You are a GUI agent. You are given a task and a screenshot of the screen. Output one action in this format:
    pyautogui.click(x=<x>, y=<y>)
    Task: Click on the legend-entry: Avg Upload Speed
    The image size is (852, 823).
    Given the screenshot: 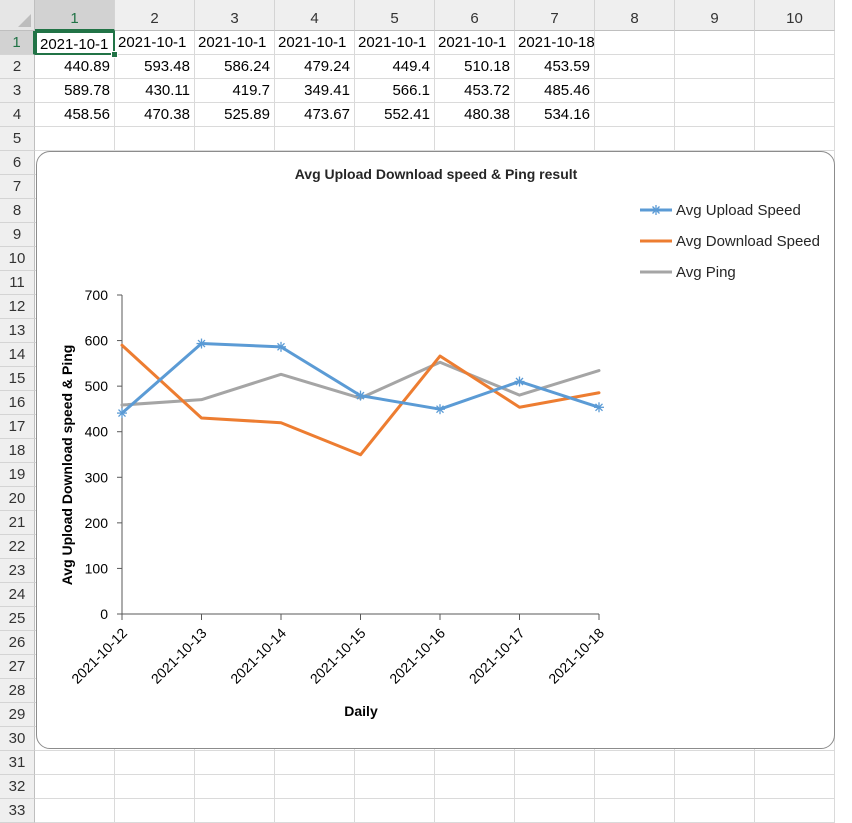 What is the action you would take?
    pyautogui.click(x=720, y=210)
    